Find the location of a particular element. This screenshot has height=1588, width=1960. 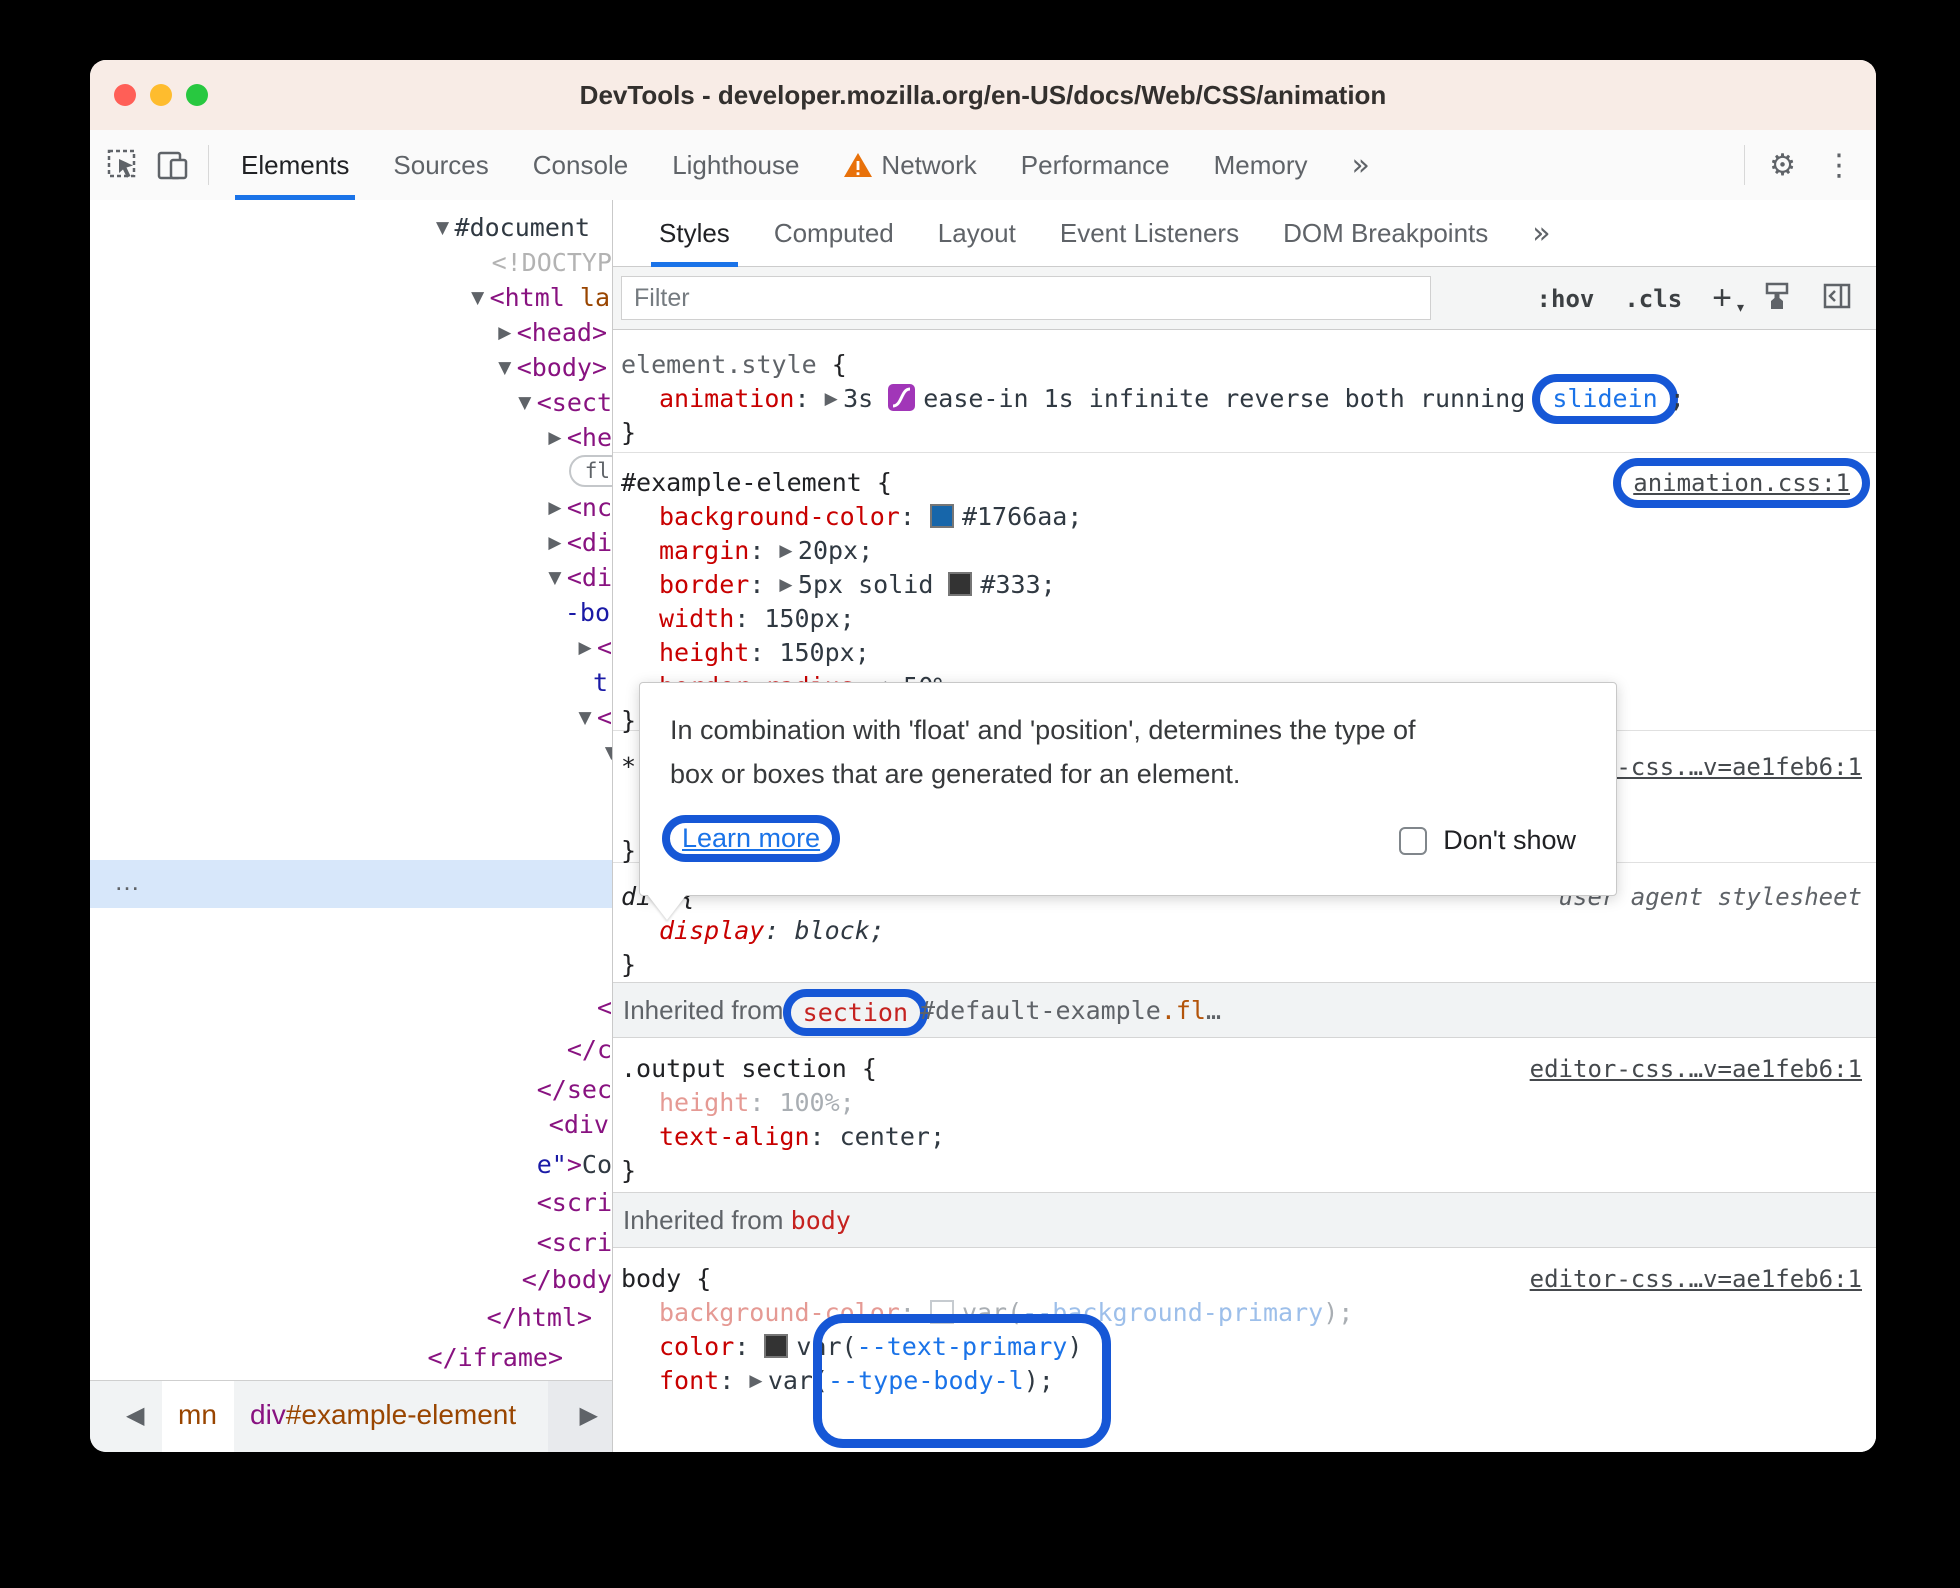

tree-row: </sec is located at coordinates (574, 1089).